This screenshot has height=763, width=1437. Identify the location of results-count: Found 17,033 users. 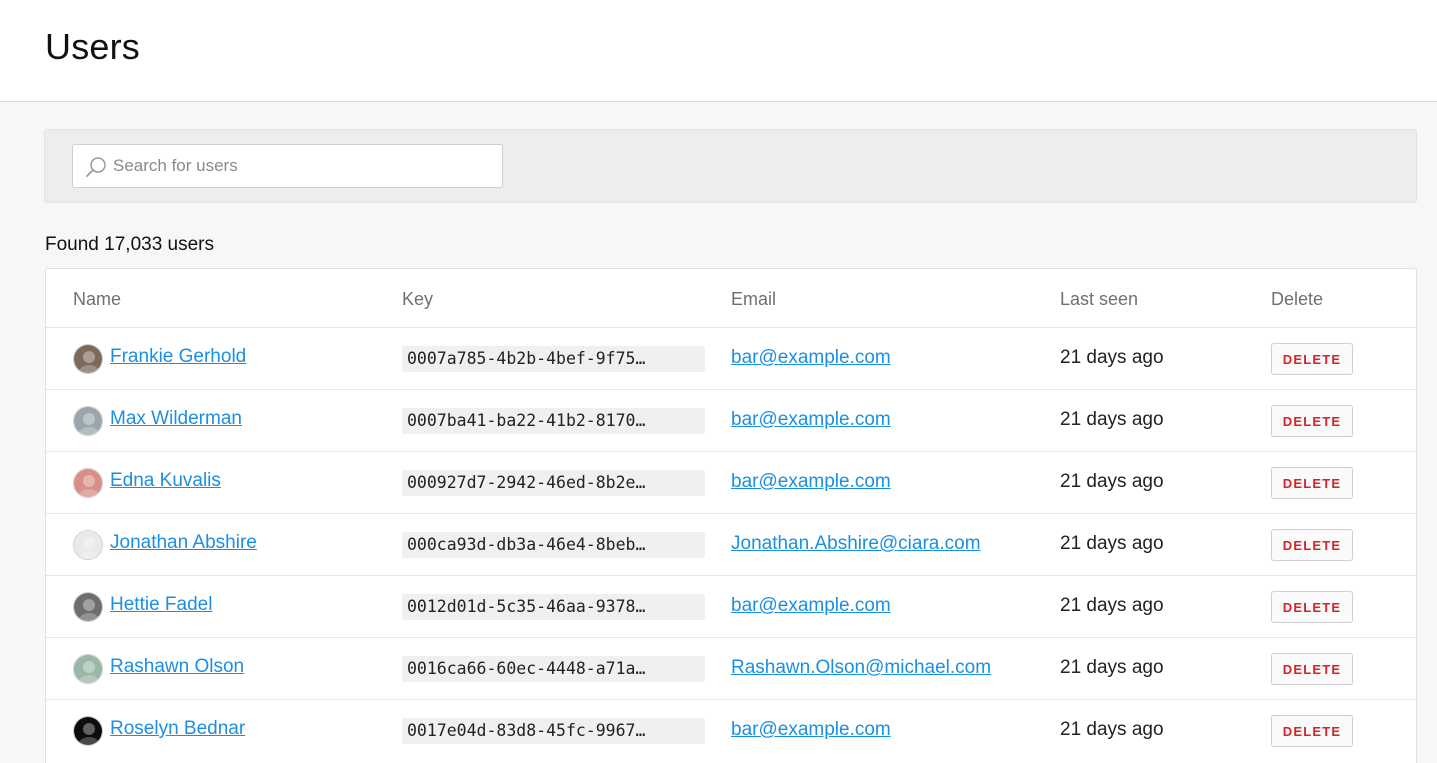
(130, 244).